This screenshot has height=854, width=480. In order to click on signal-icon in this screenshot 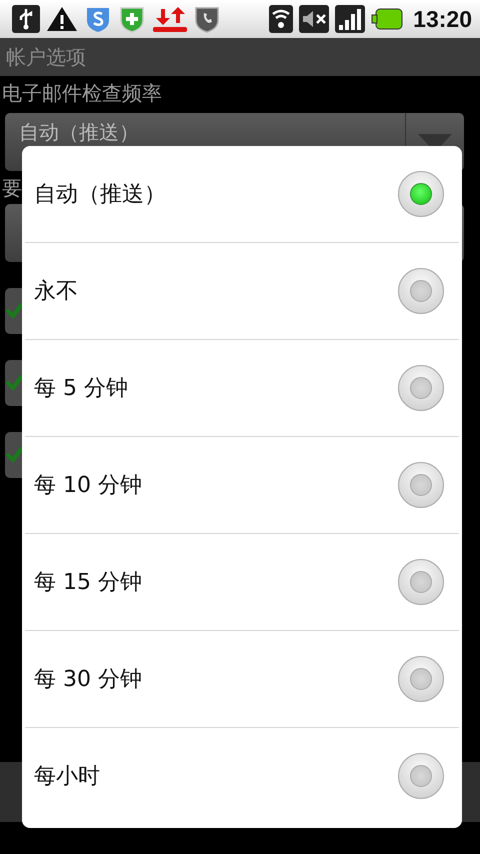, I will do `click(350, 19)`.